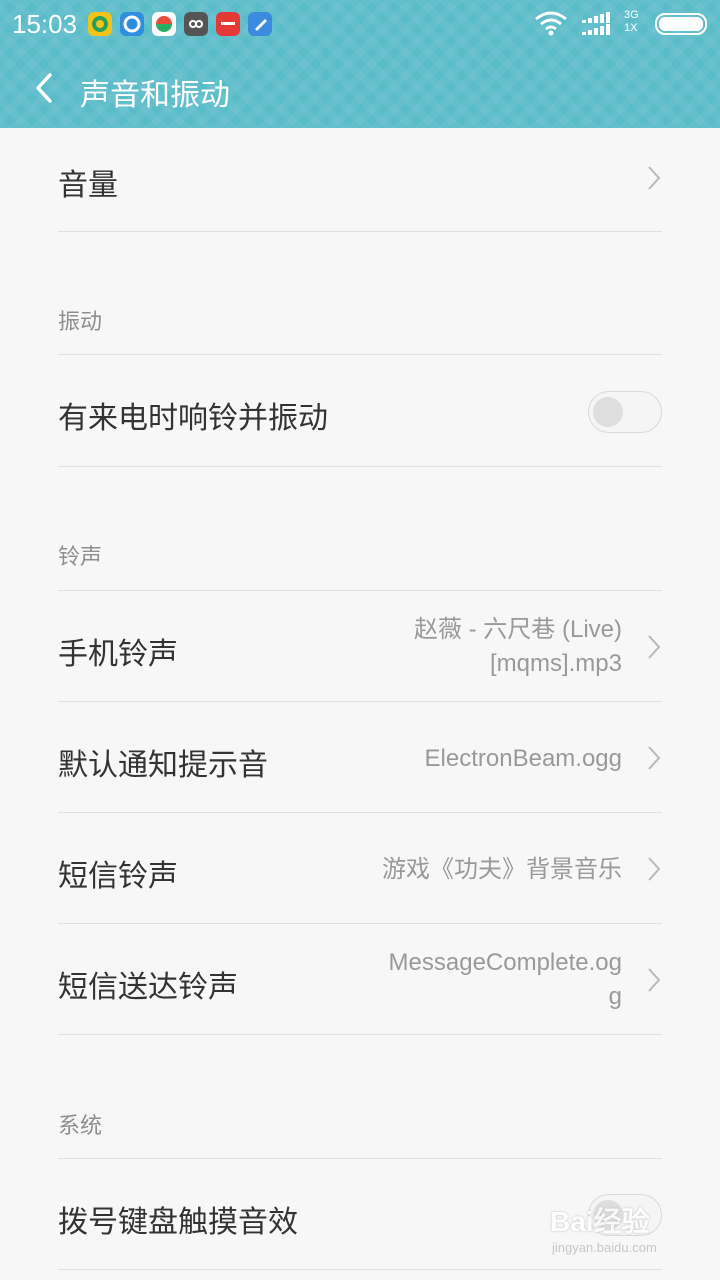  I want to click on phone-ringtone-value-line1: 赵薇 - 六尺巷 (Live), so click(517, 629).